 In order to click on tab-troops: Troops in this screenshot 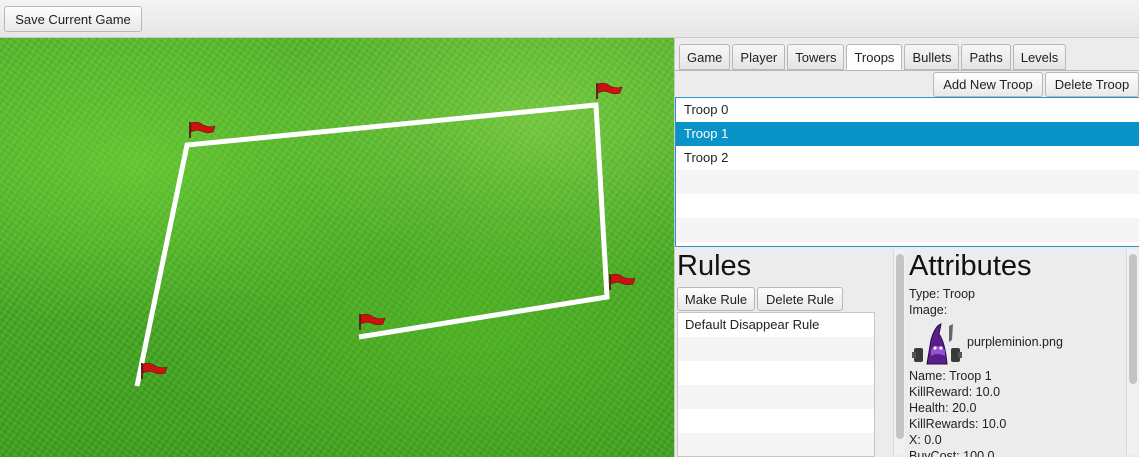, I will do `click(874, 57)`.